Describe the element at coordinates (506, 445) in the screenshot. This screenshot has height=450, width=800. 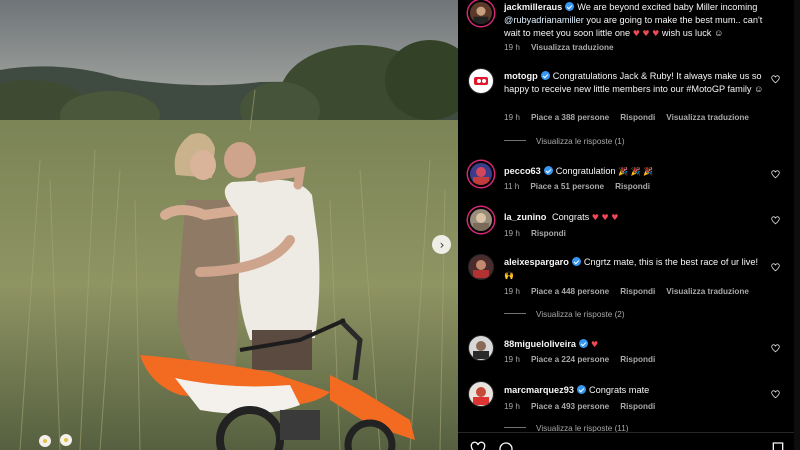
I see `comment-icon` at that location.